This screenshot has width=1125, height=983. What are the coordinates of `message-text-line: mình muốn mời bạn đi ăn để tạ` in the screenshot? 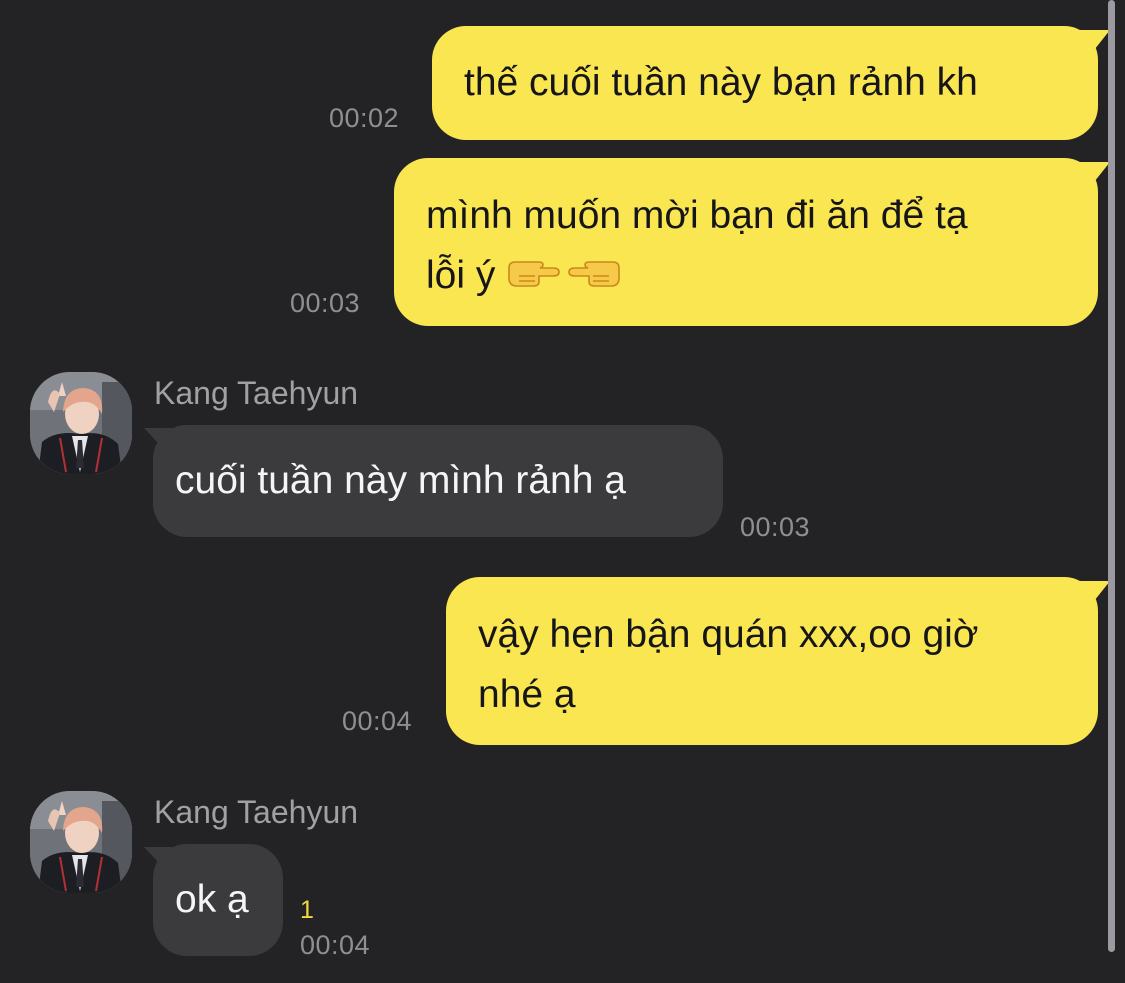 It's located at (697, 215).